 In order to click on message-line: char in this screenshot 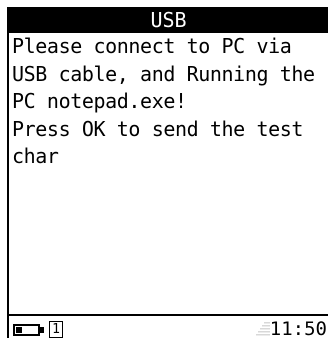, I will do `click(35, 156)`.